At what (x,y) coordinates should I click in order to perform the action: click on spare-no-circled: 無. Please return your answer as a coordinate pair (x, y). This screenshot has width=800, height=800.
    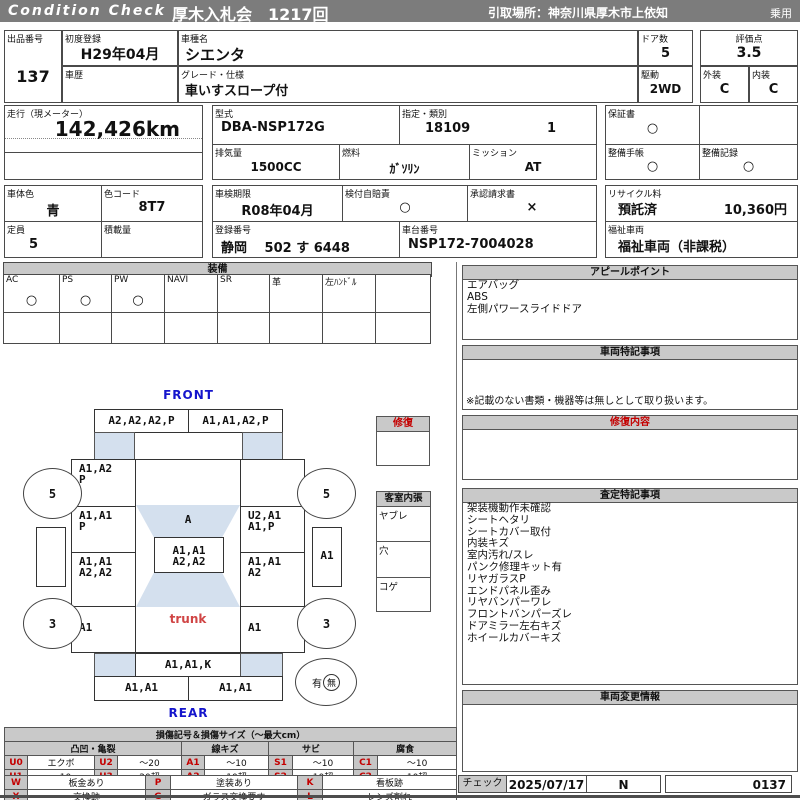
    Looking at the image, I should click on (331, 682).